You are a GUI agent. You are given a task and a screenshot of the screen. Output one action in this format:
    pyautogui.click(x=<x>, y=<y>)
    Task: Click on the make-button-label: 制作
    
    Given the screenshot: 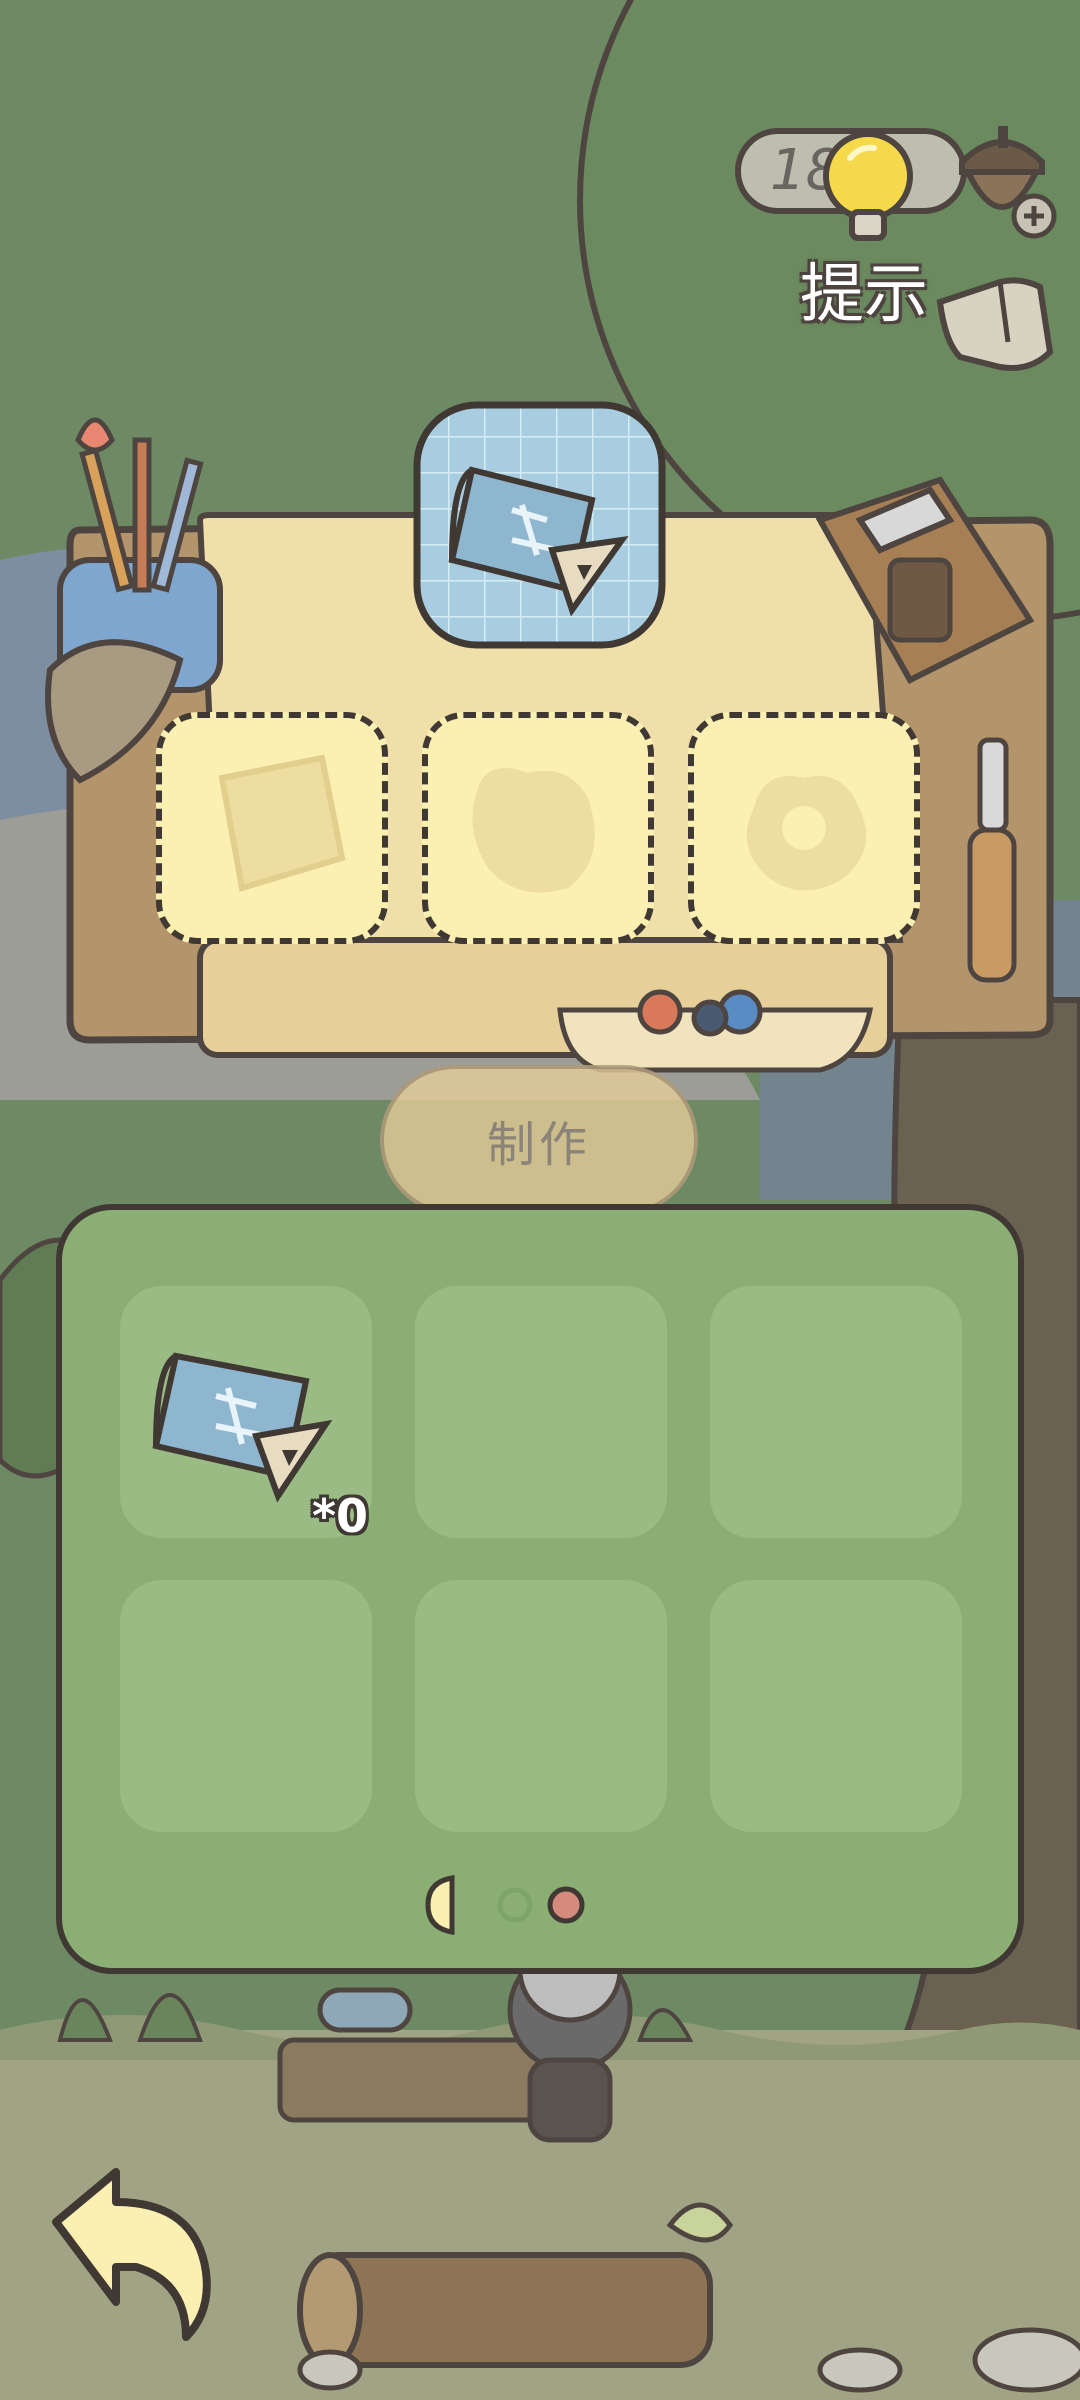 What is the action you would take?
    pyautogui.click(x=538, y=1145)
    